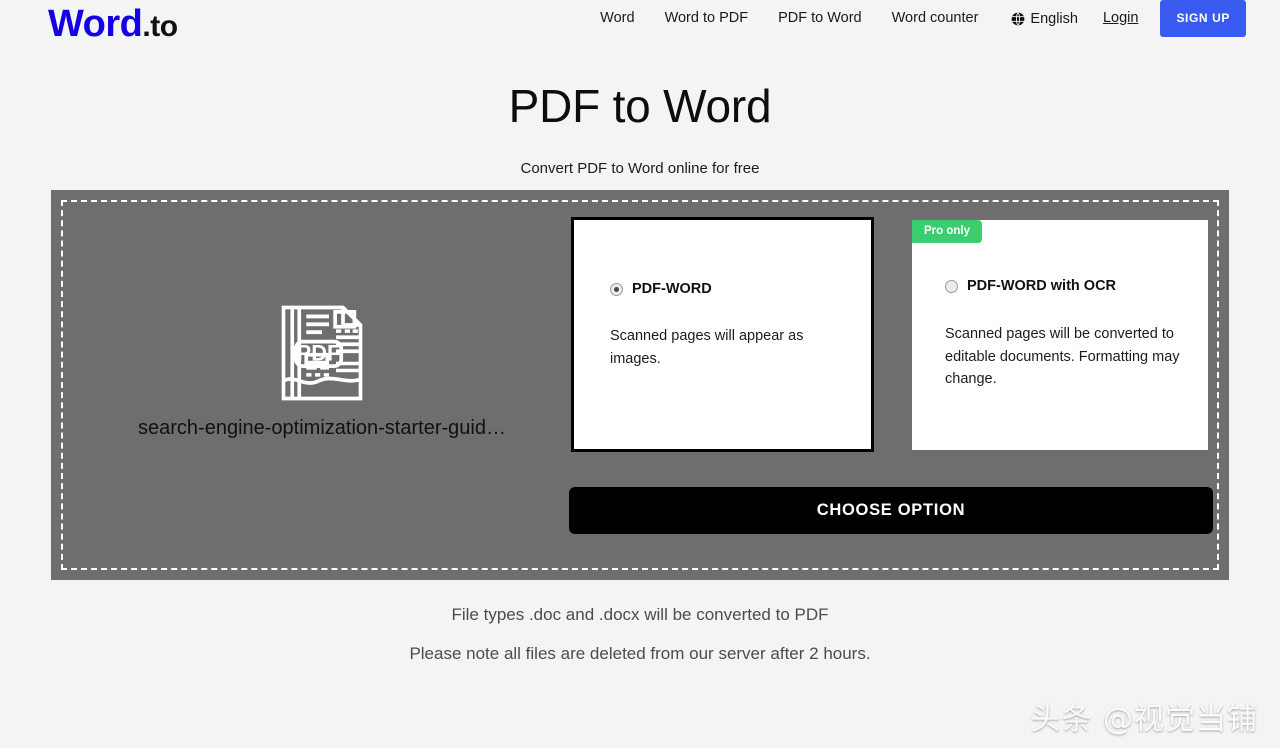  What do you see at coordinates (319, 353) in the screenshot?
I see `pdf-icon-label: PDF` at bounding box center [319, 353].